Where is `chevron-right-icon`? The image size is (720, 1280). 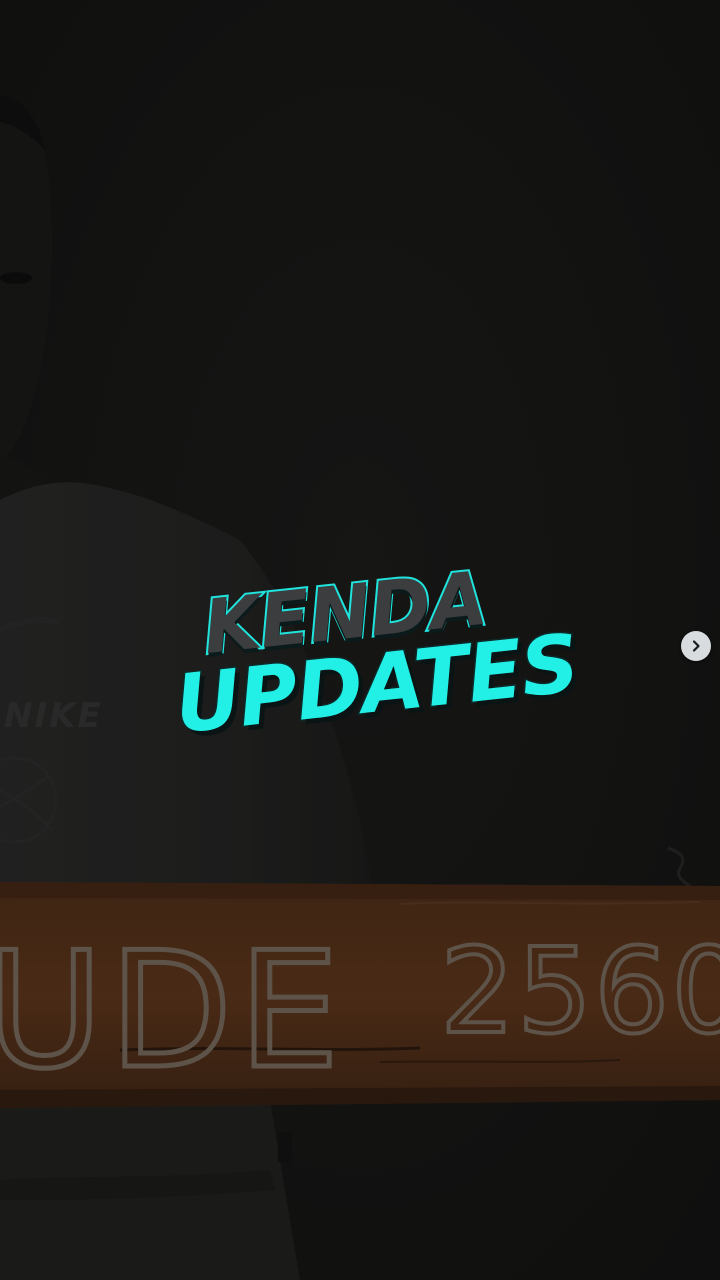
chevron-right-icon is located at coordinates (696, 646).